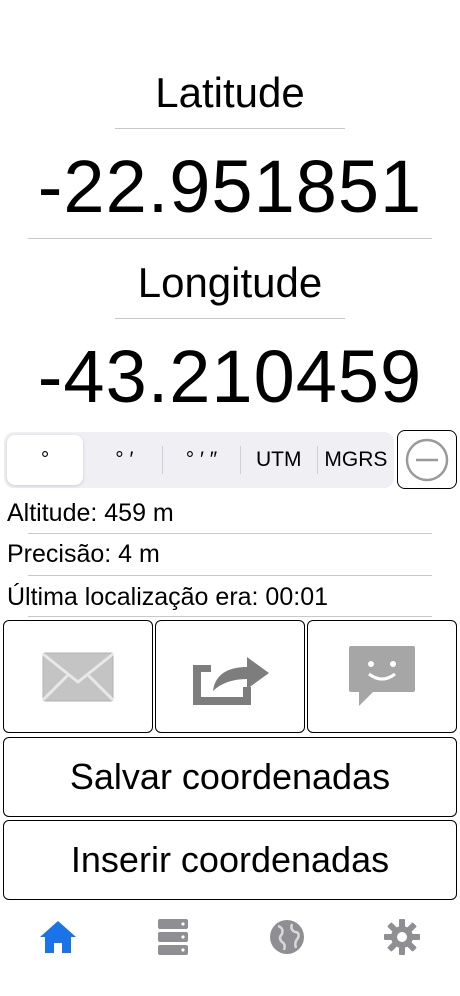  What do you see at coordinates (167, 597) in the screenshot?
I see `last-location-text: Última localização era: 00:01` at bounding box center [167, 597].